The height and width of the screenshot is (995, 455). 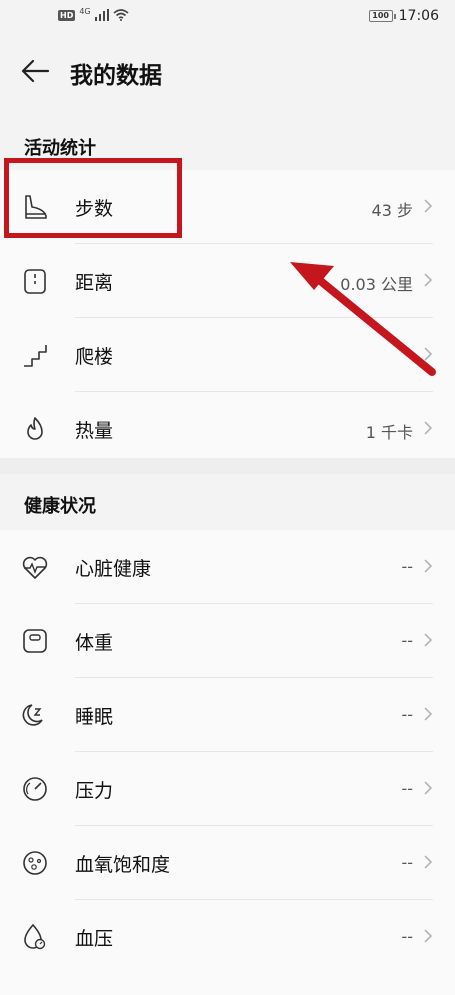 What do you see at coordinates (94, 717) in the screenshot?
I see `list-item-label: 睡眠` at bounding box center [94, 717].